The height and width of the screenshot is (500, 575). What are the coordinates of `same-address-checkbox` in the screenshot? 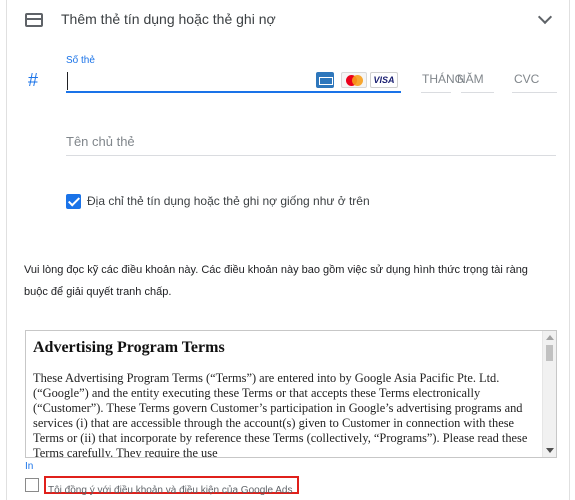 It's located at (73, 201).